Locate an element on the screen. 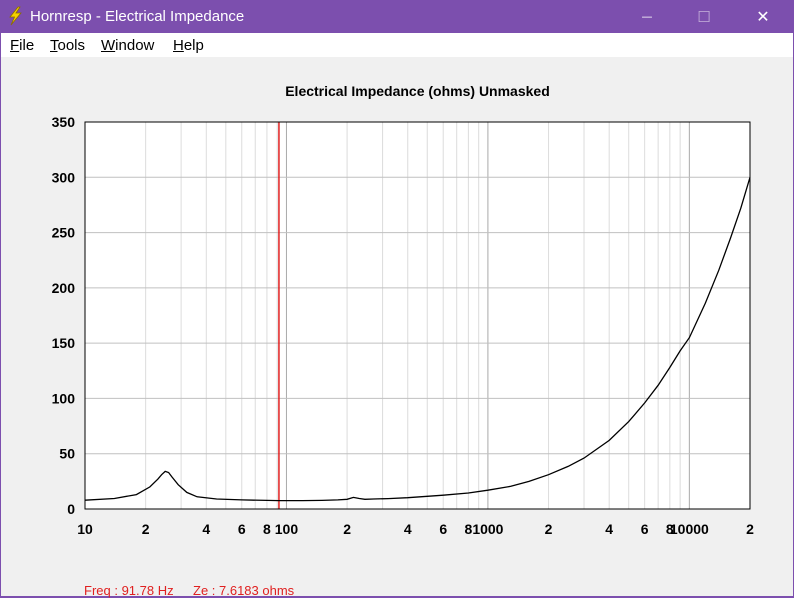 The height and width of the screenshot is (598, 794). y-tick-label: 100 is located at coordinates (64, 398).